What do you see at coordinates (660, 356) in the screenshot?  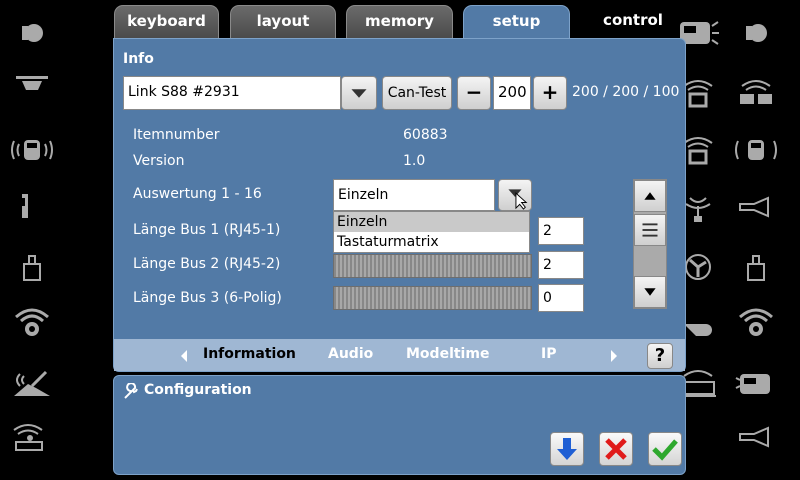 I see `help-button: ?` at bounding box center [660, 356].